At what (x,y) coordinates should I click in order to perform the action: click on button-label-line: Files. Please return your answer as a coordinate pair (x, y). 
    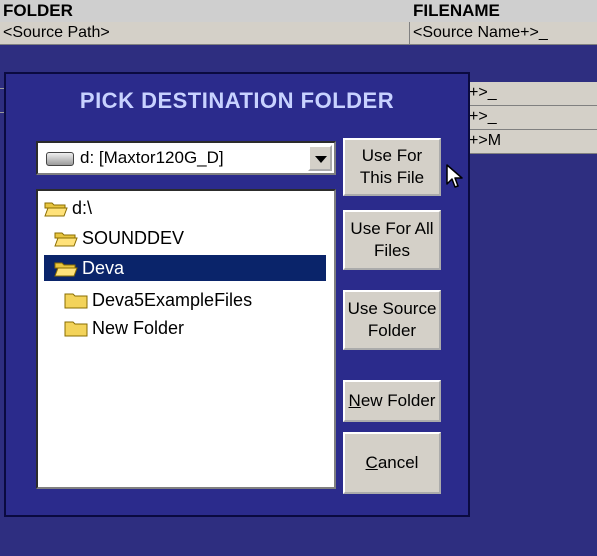
    Looking at the image, I should click on (392, 250).